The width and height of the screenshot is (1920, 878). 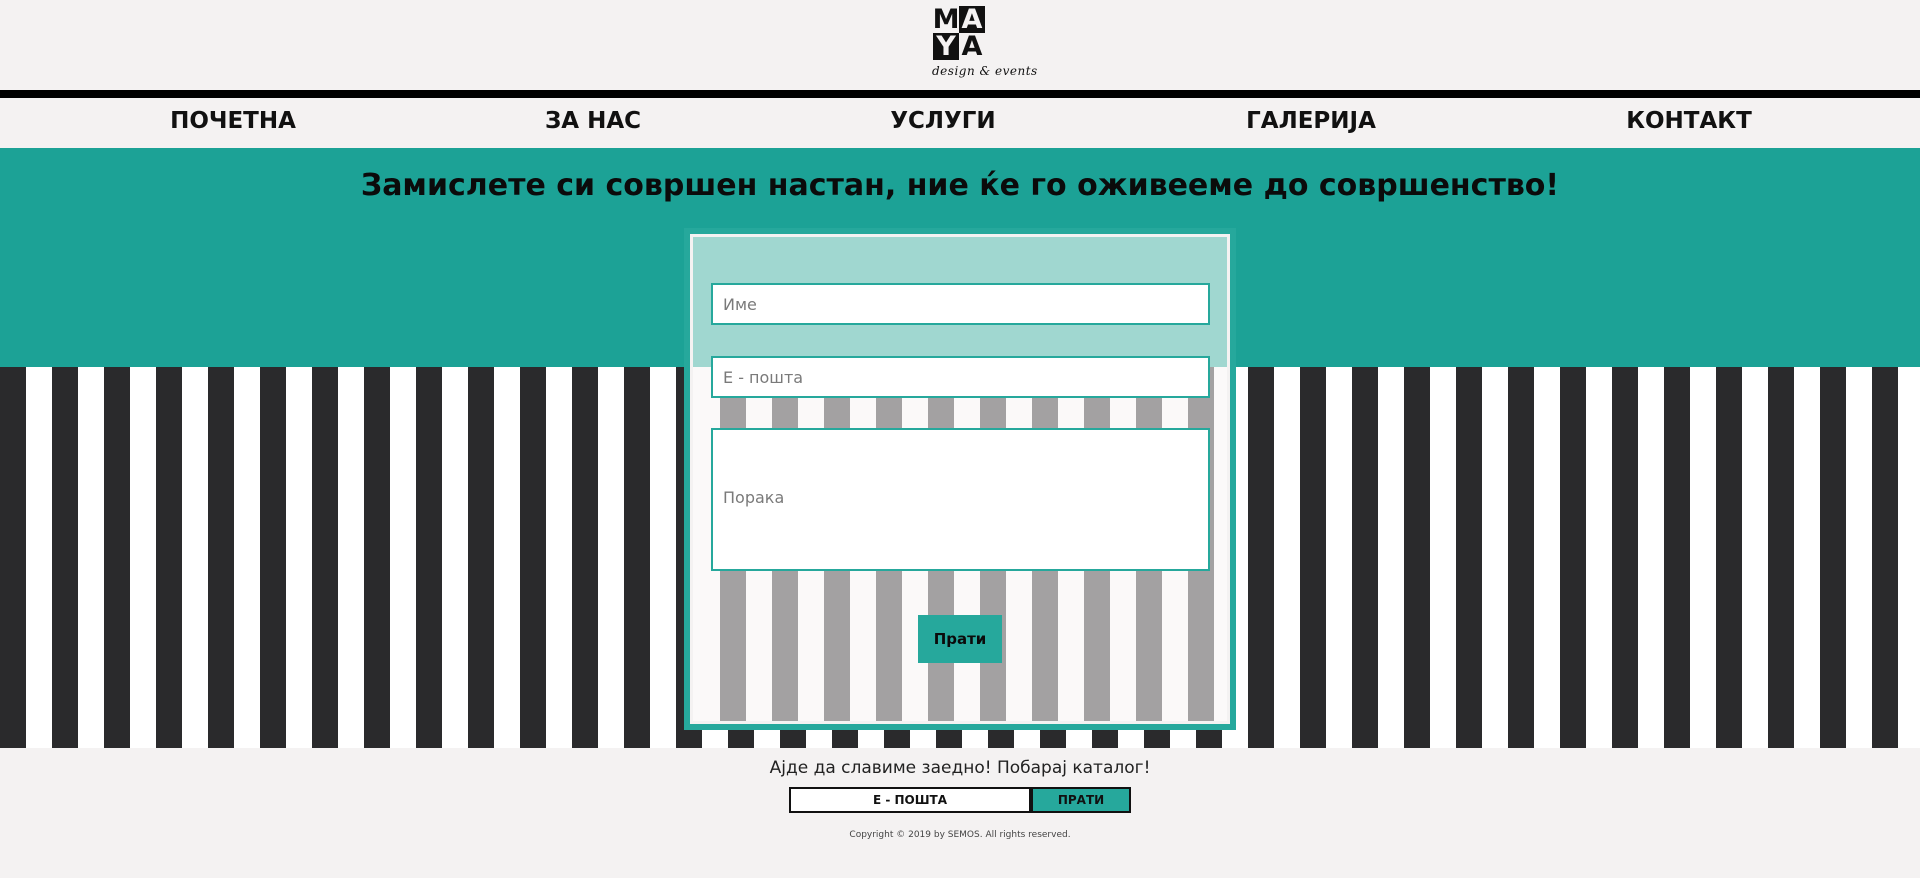 I want to click on newsletter-email-input, so click(x=910, y=800).